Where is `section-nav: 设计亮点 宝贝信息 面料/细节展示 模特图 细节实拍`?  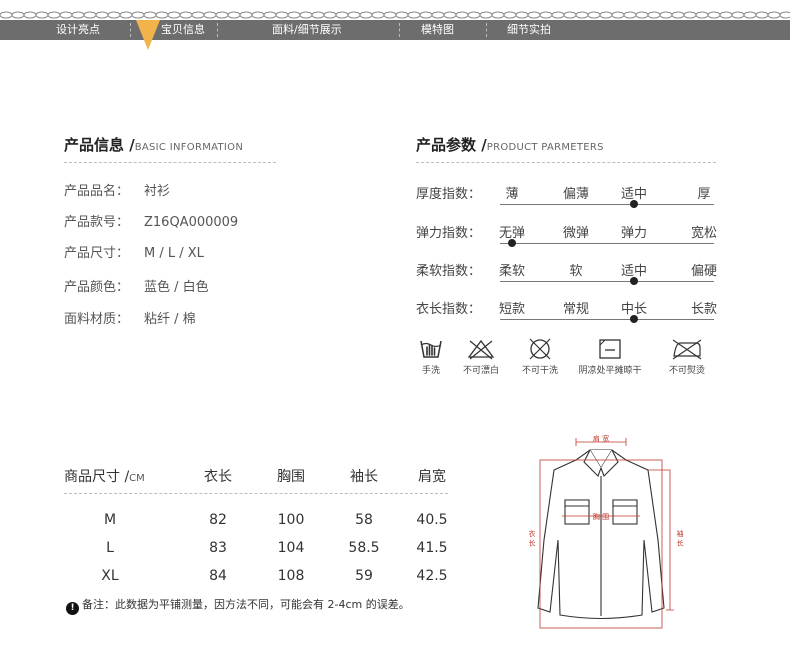 section-nav: 设计亮点 宝贝信息 面料/细节展示 模特图 细节实拍 is located at coordinates (395, 30).